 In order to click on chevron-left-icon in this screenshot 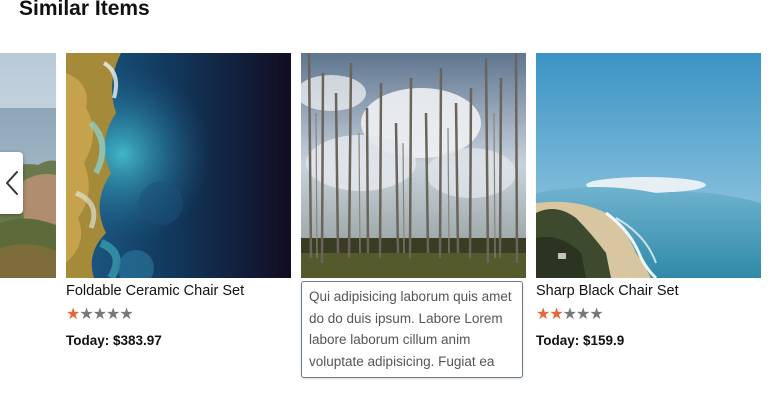, I will do `click(11, 183)`.